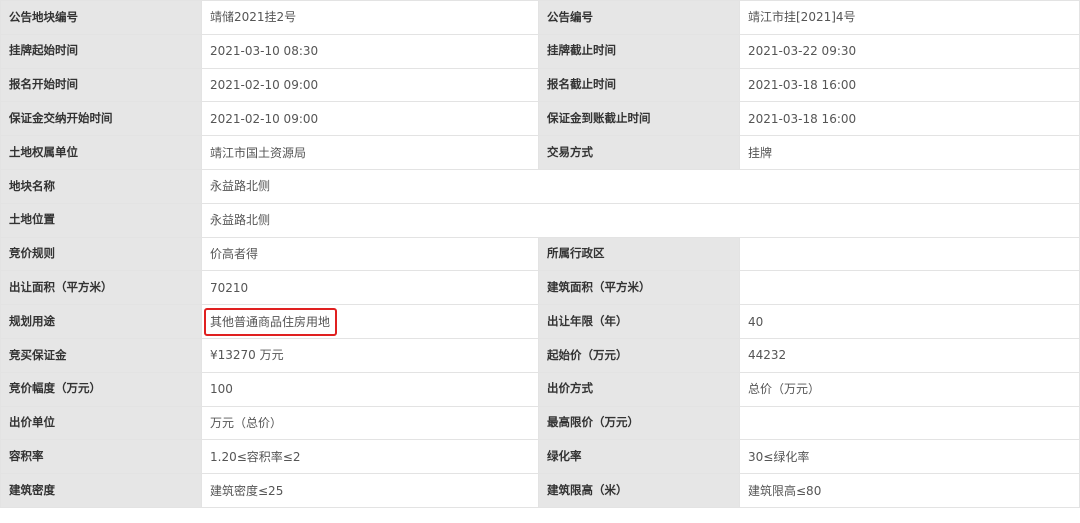 The height and width of the screenshot is (523, 1080). I want to click on field-label: 公告地块编号, so click(101, 17).